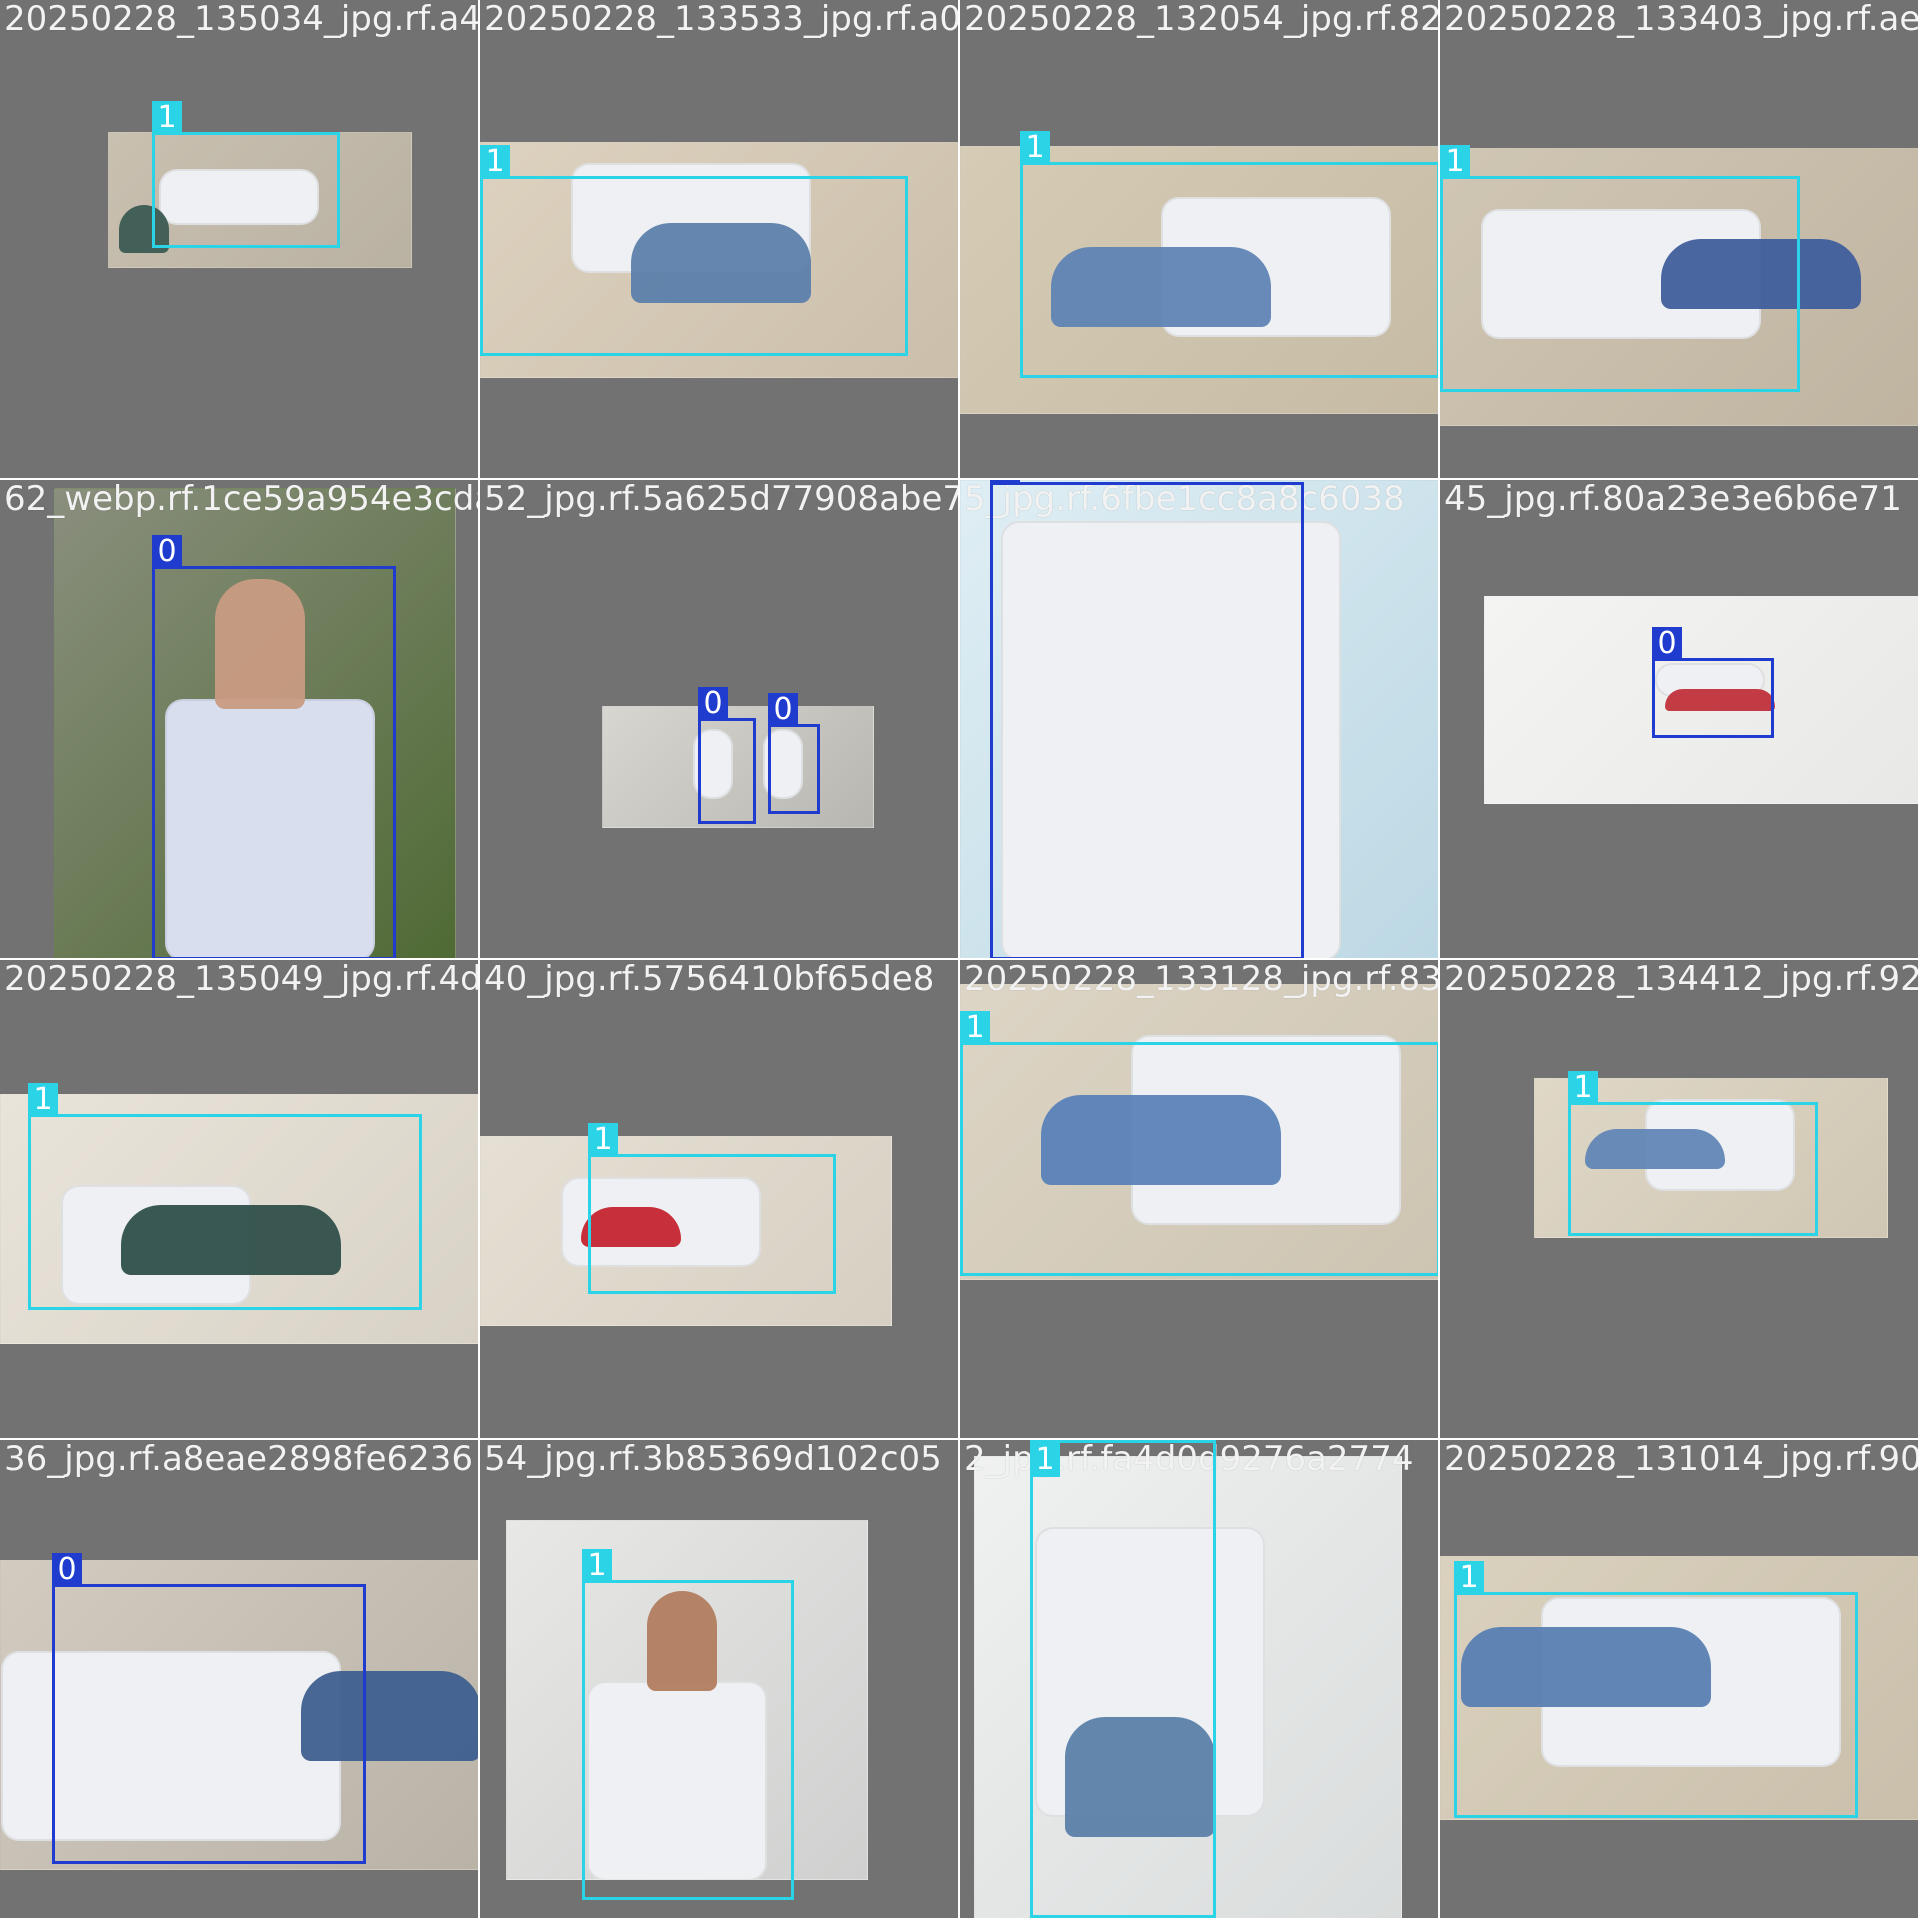 The height and width of the screenshot is (1920, 1920). What do you see at coordinates (709, 979) in the screenshot?
I see `tile-filename: 40_jpg.rf.5756410bf65de8` at bounding box center [709, 979].